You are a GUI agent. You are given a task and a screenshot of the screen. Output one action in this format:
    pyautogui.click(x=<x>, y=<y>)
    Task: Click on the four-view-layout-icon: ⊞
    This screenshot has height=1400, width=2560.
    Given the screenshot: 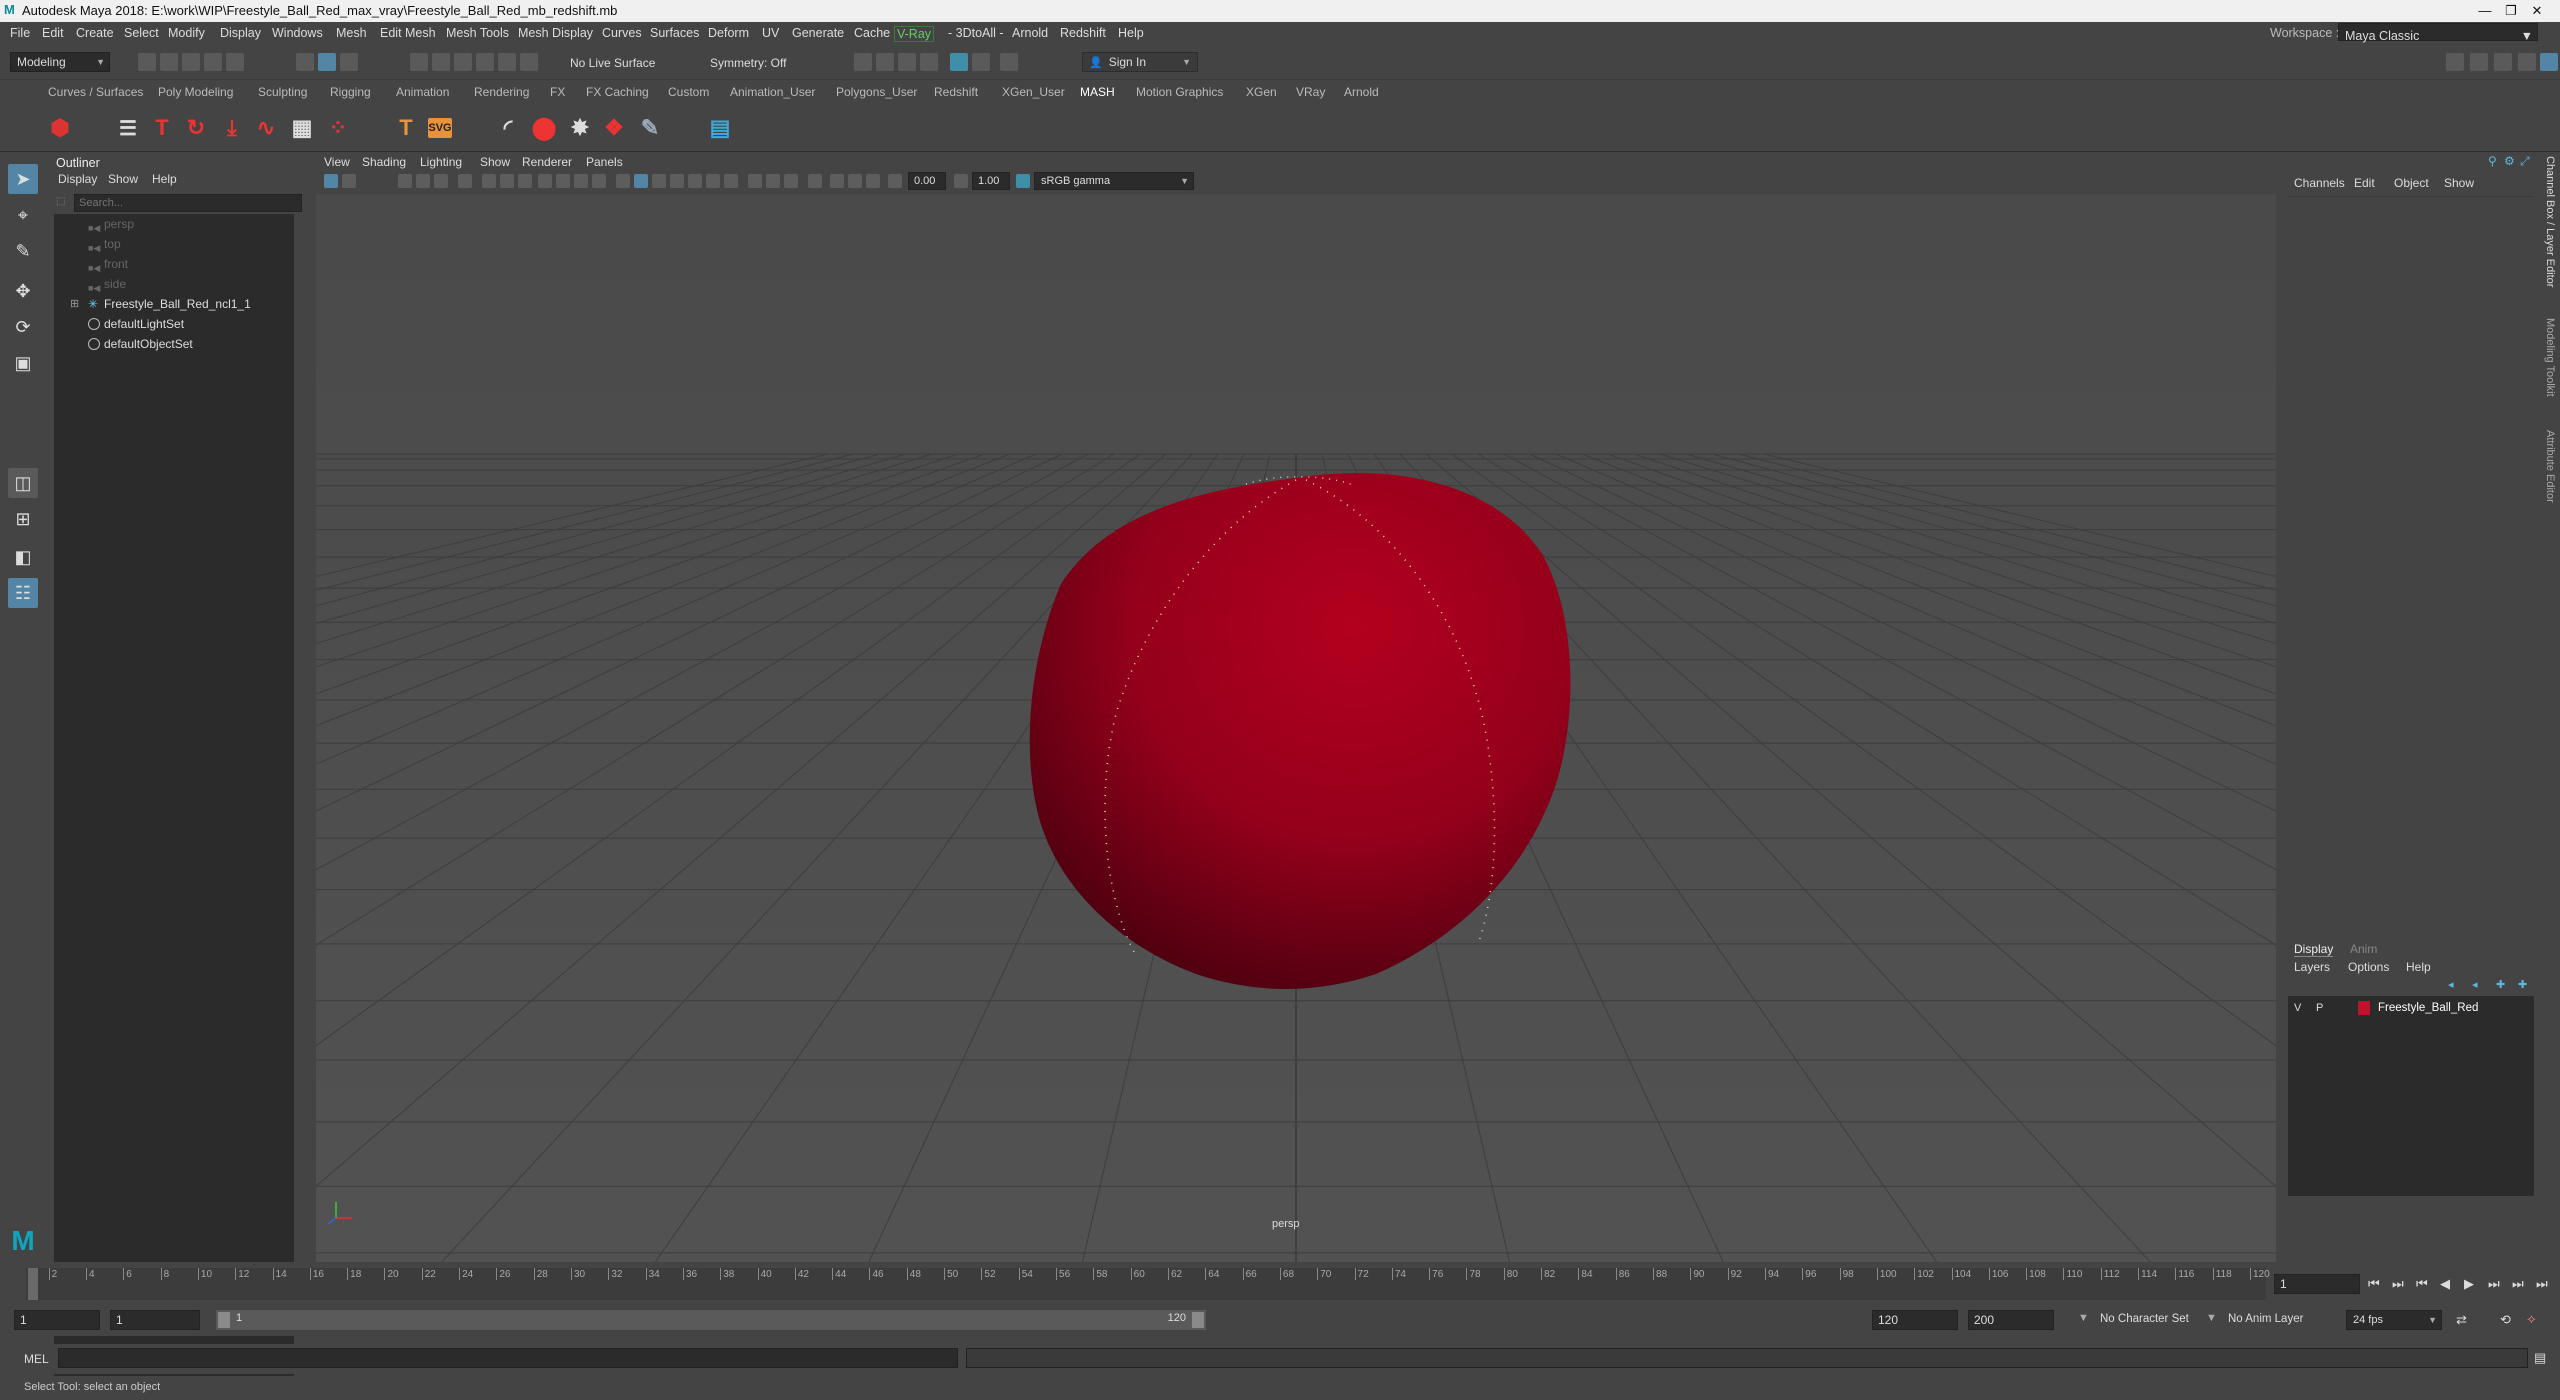 What is the action you would take?
    pyautogui.click(x=23, y=519)
    